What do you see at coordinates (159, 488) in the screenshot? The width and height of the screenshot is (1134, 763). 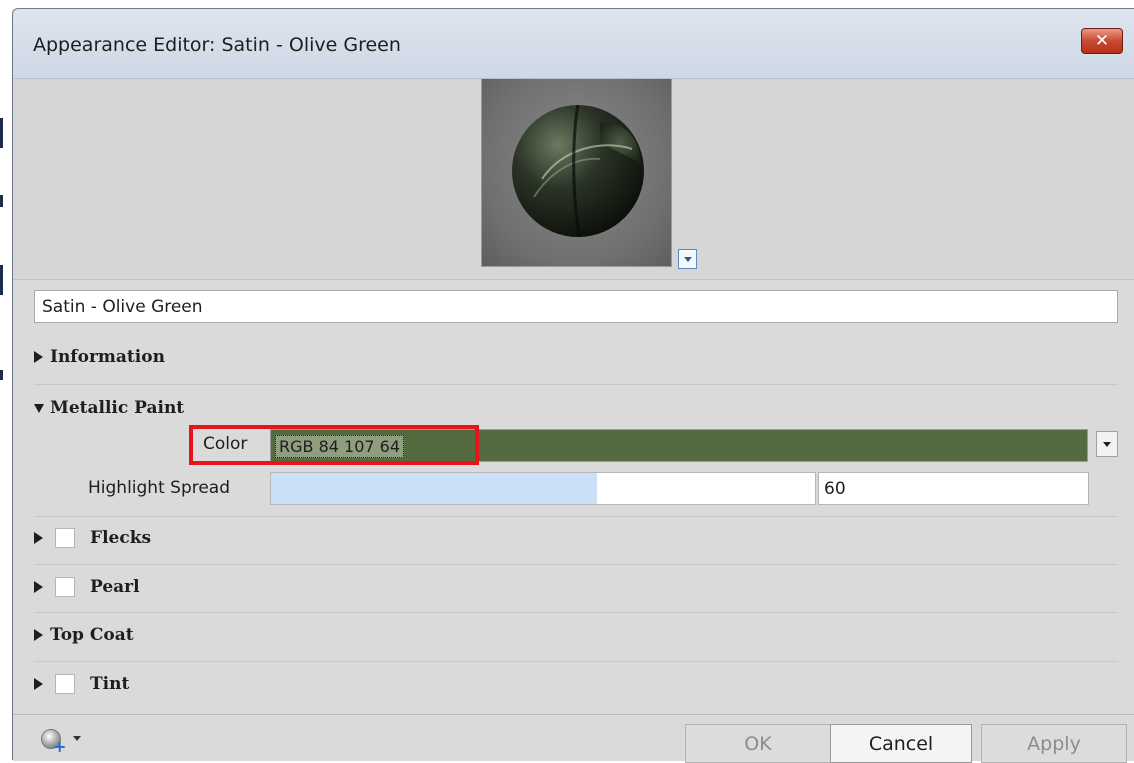 I see `highlight-spread-label: Highlight Spread` at bounding box center [159, 488].